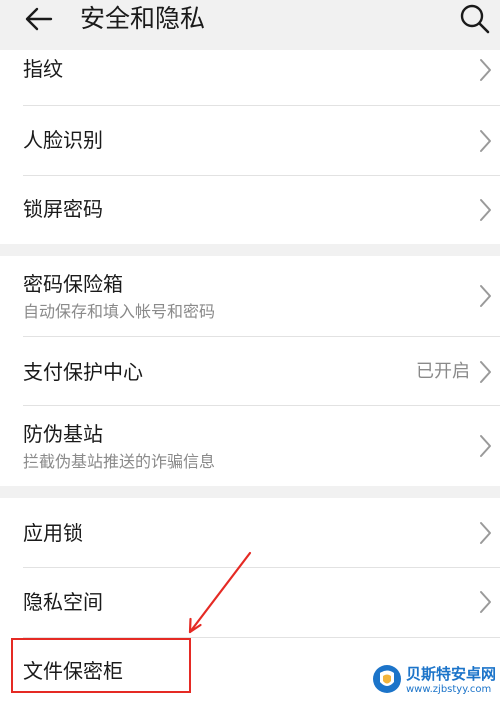 Image resolution: width=500 pixels, height=701 pixels. I want to click on item-title: 应用锁, so click(53, 533).